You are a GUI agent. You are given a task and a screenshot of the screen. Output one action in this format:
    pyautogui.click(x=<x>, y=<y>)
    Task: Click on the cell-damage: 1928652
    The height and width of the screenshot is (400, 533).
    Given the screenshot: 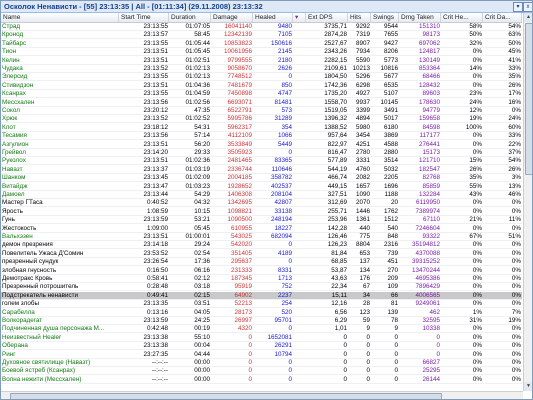 What is the action you would take?
    pyautogui.click(x=239, y=186)
    